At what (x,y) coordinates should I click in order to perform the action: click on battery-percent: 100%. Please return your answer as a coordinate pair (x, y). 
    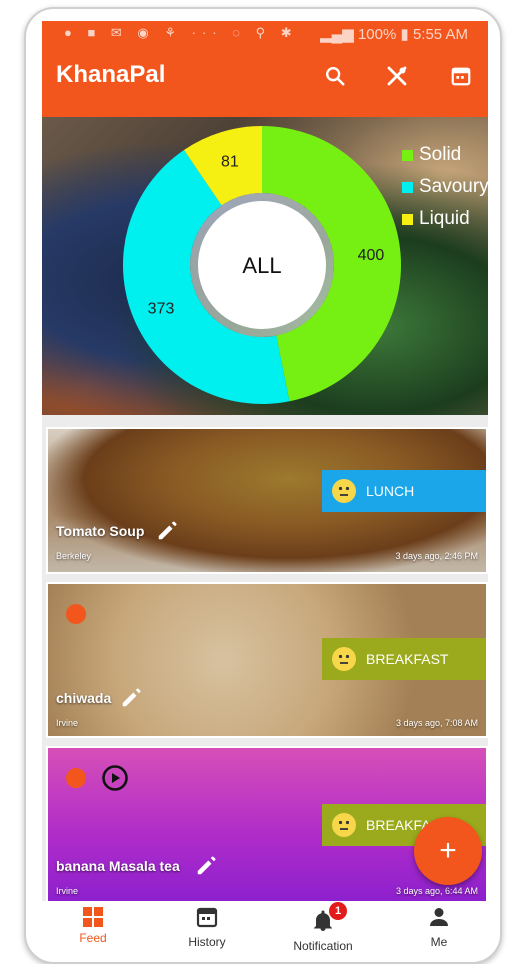
    Looking at the image, I should click on (377, 34).